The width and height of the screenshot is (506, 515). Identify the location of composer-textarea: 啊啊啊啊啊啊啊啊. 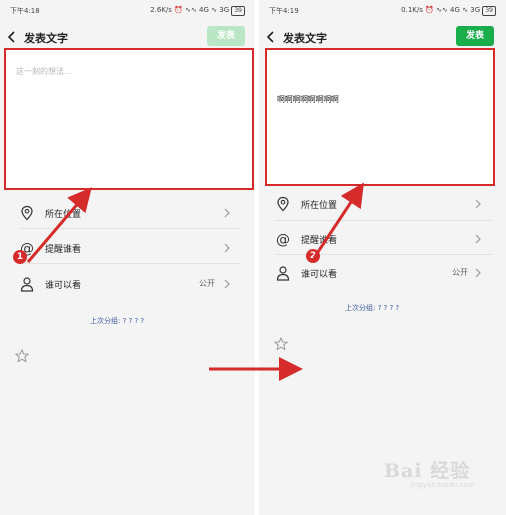
(380, 117).